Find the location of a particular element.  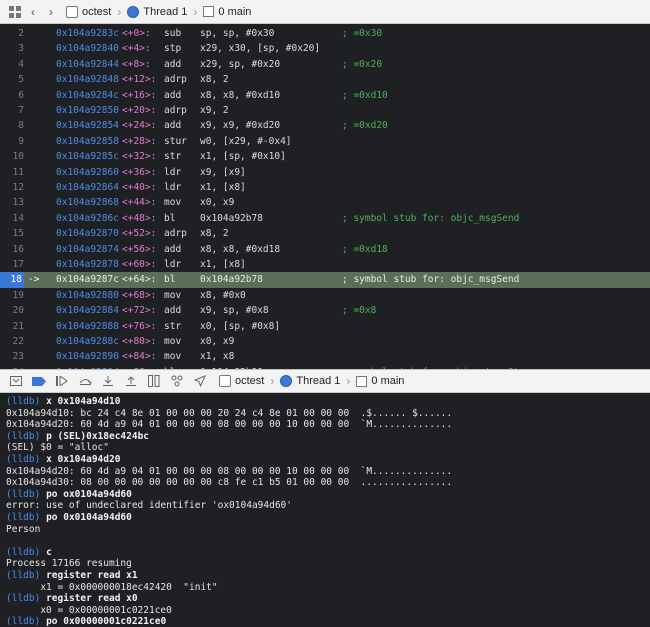

memory-graph-icon is located at coordinates (177, 381).